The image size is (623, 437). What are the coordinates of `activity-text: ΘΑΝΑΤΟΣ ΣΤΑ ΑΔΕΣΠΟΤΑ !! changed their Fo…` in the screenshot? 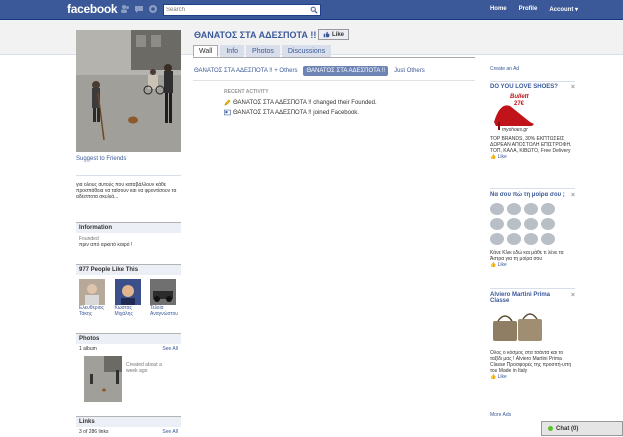 It's located at (305, 102).